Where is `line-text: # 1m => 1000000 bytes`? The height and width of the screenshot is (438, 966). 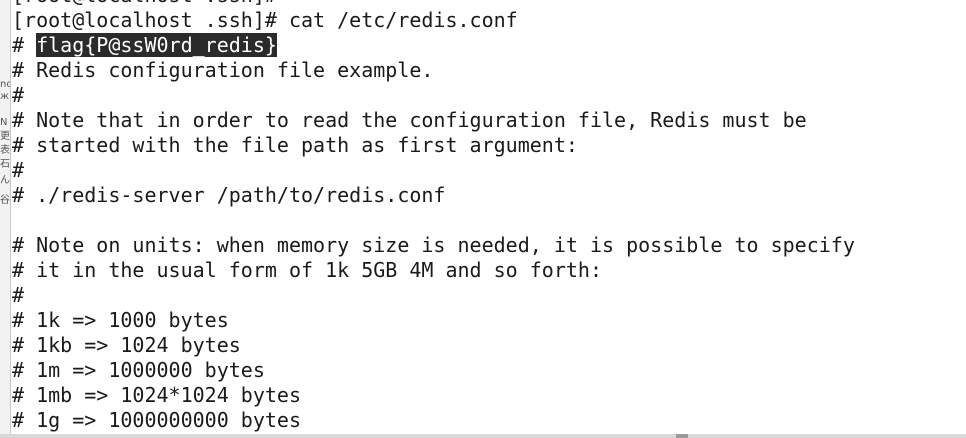 line-text: # 1m => 1000000 bytes is located at coordinates (138, 370).